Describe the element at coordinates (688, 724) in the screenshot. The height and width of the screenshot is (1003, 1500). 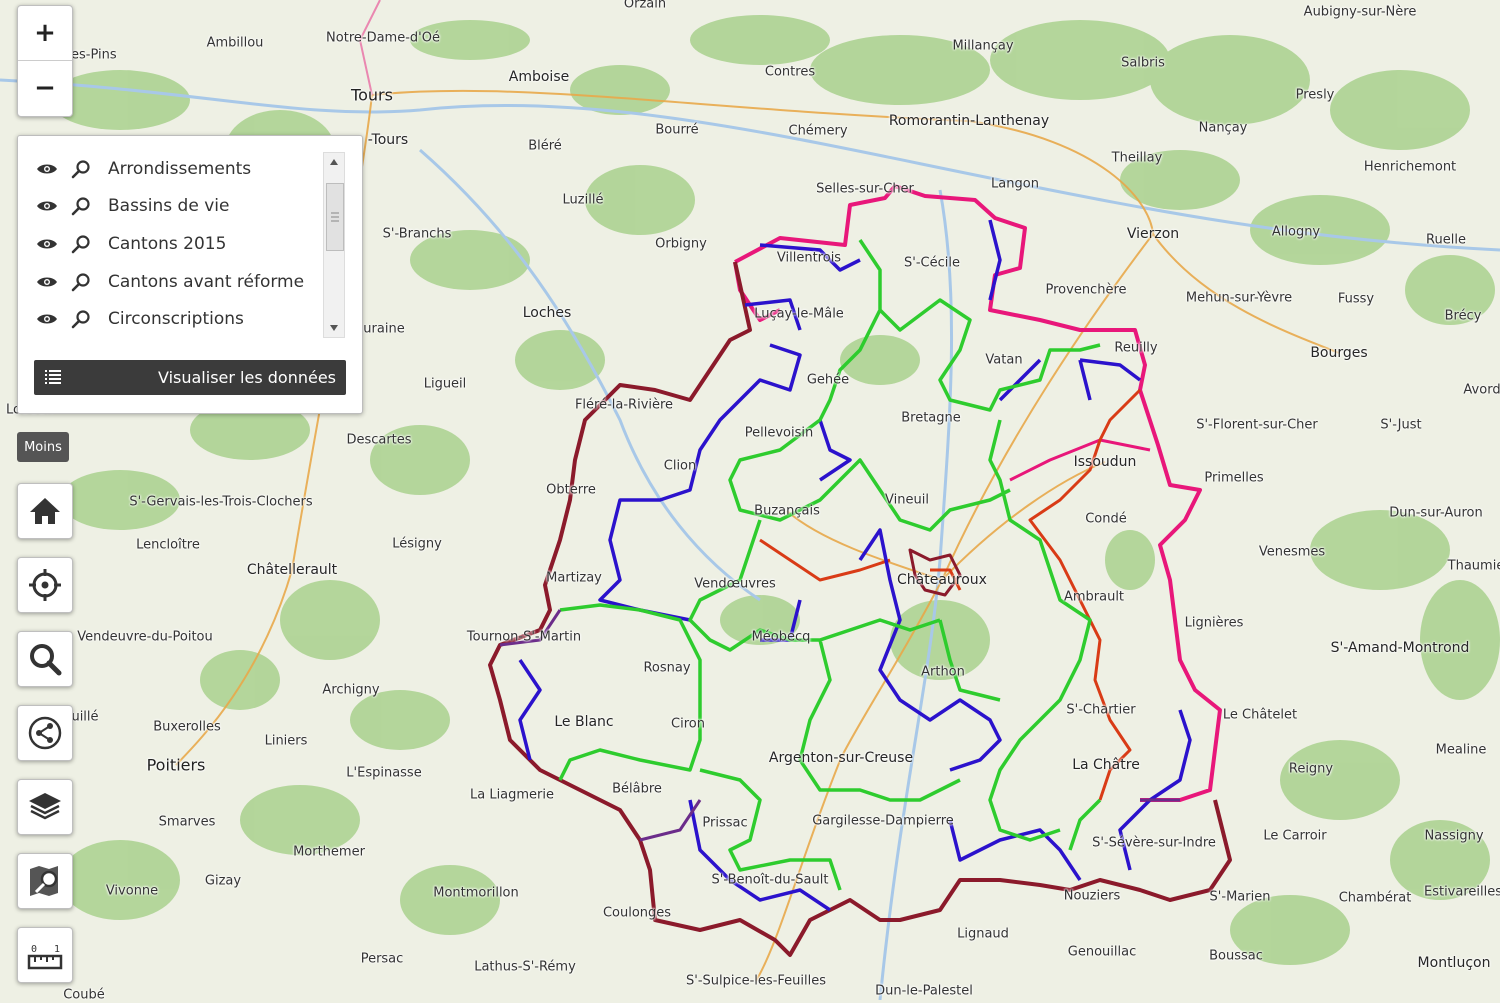
I see `place-label: Ciron` at that location.